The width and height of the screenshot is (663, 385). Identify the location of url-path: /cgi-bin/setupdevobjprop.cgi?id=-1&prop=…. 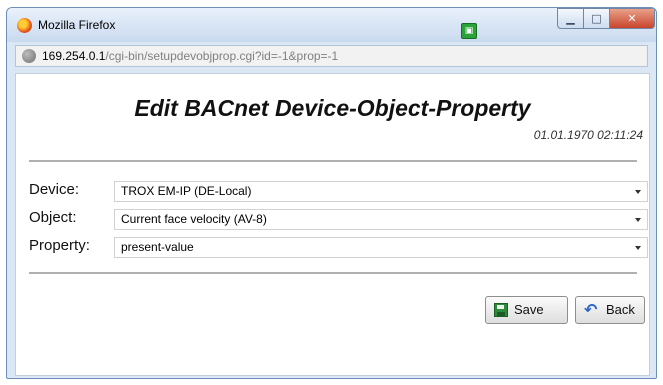
(222, 56).